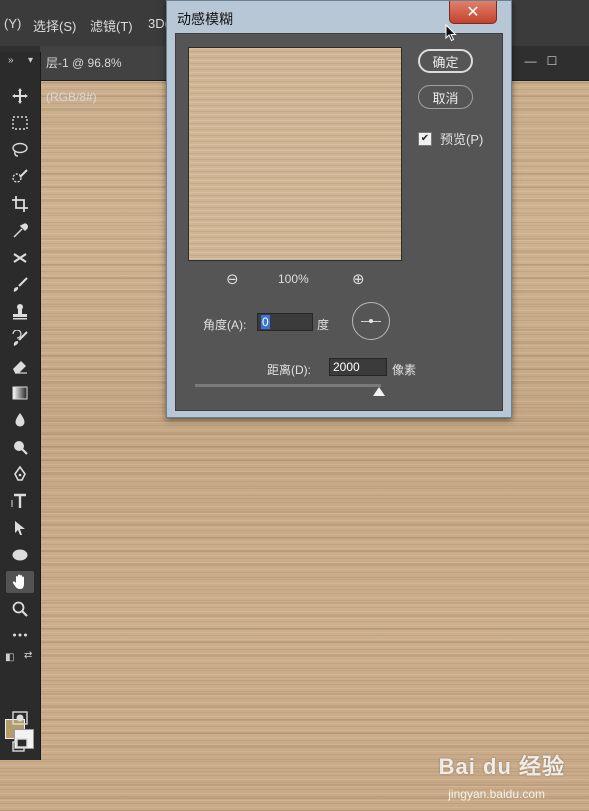 The image size is (589, 811). I want to click on distance-input: 2000, so click(358, 367).